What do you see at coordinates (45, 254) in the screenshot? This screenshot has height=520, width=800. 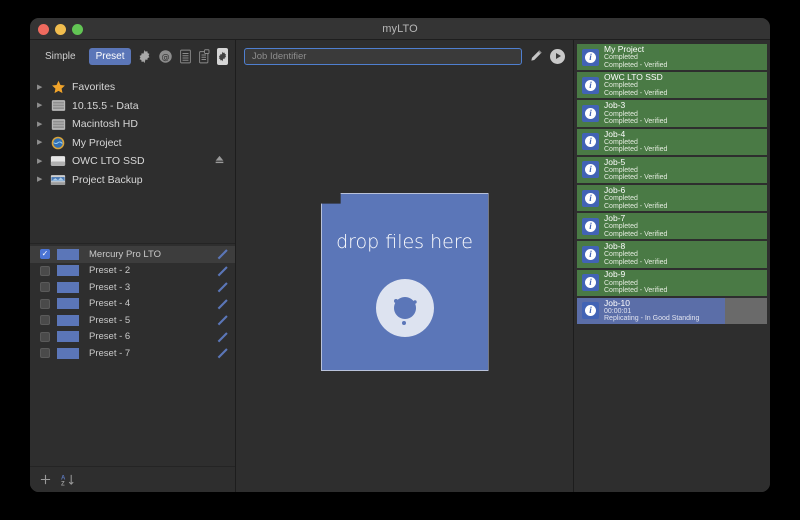 I see `preset-checkbox: ✓` at bounding box center [45, 254].